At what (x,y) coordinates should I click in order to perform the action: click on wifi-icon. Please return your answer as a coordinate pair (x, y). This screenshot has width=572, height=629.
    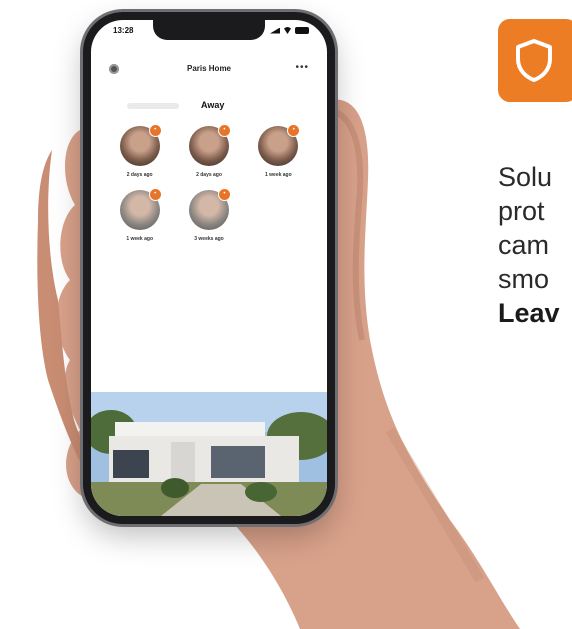
    Looking at the image, I should click on (287, 30).